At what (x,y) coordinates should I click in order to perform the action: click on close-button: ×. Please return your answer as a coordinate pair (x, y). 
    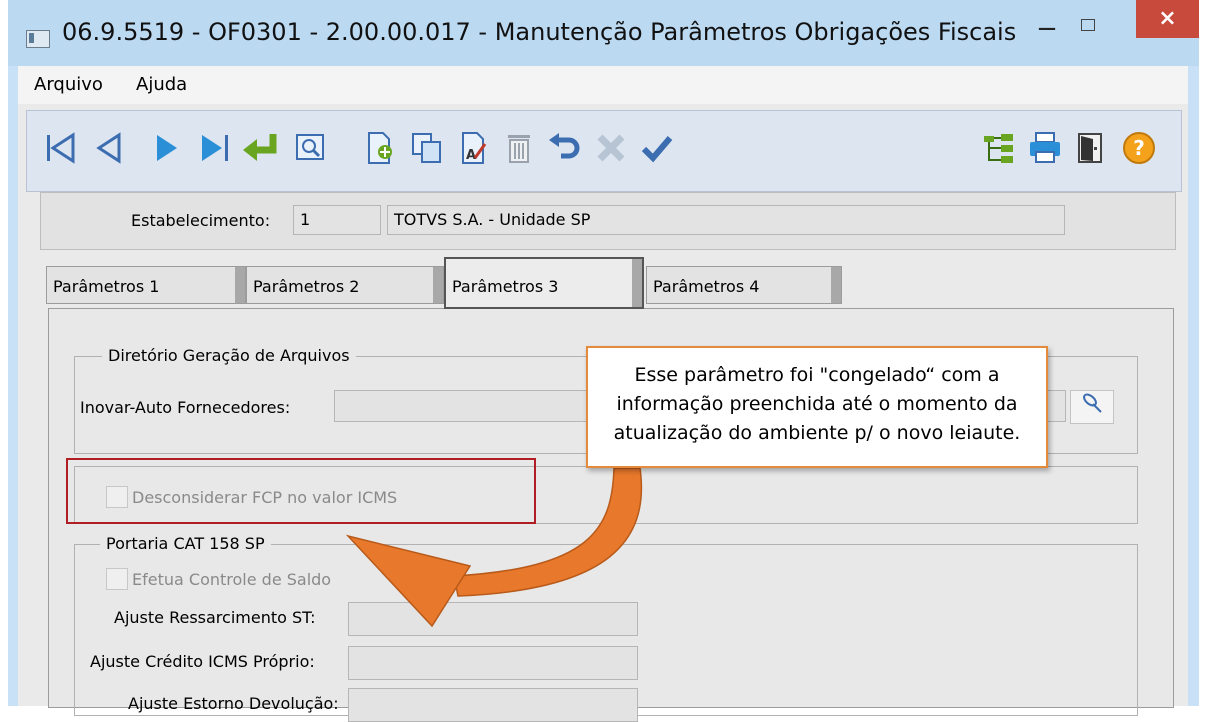
    Looking at the image, I should click on (1167, 19).